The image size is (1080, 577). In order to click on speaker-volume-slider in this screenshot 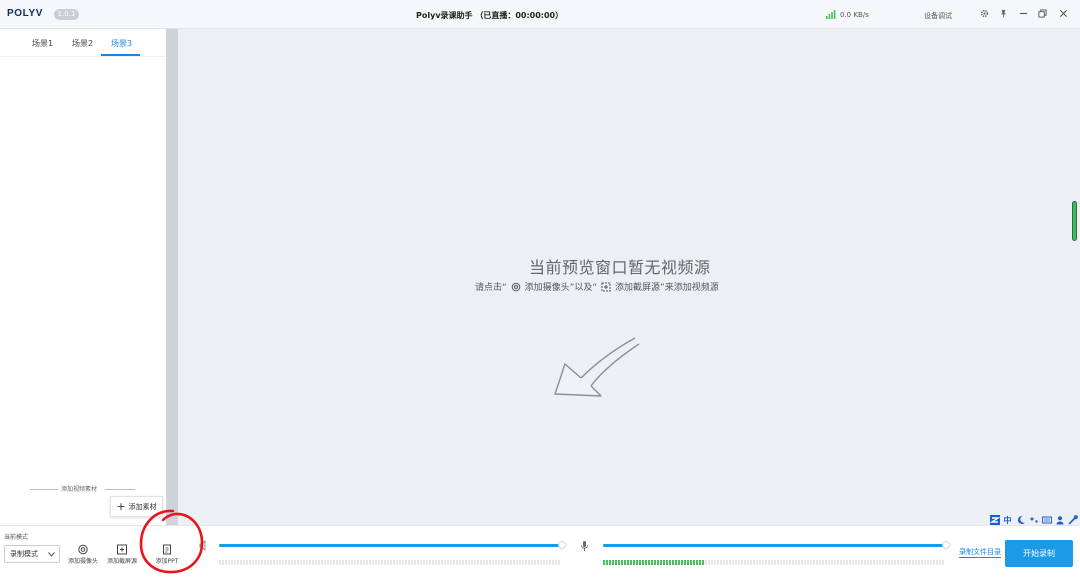, I will do `click(392, 545)`.